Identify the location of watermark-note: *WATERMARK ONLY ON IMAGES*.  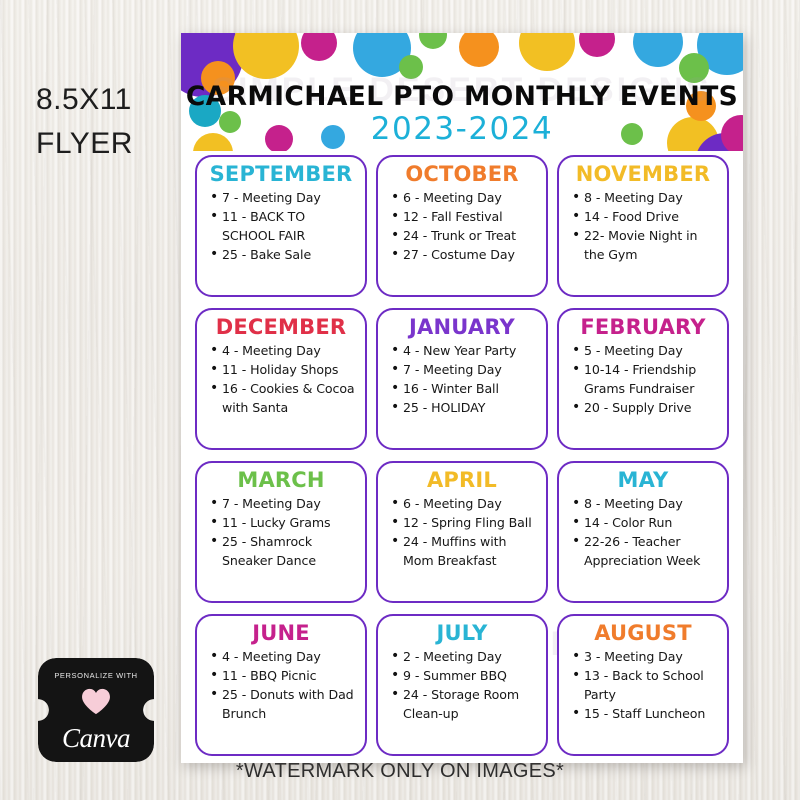
(400, 771).